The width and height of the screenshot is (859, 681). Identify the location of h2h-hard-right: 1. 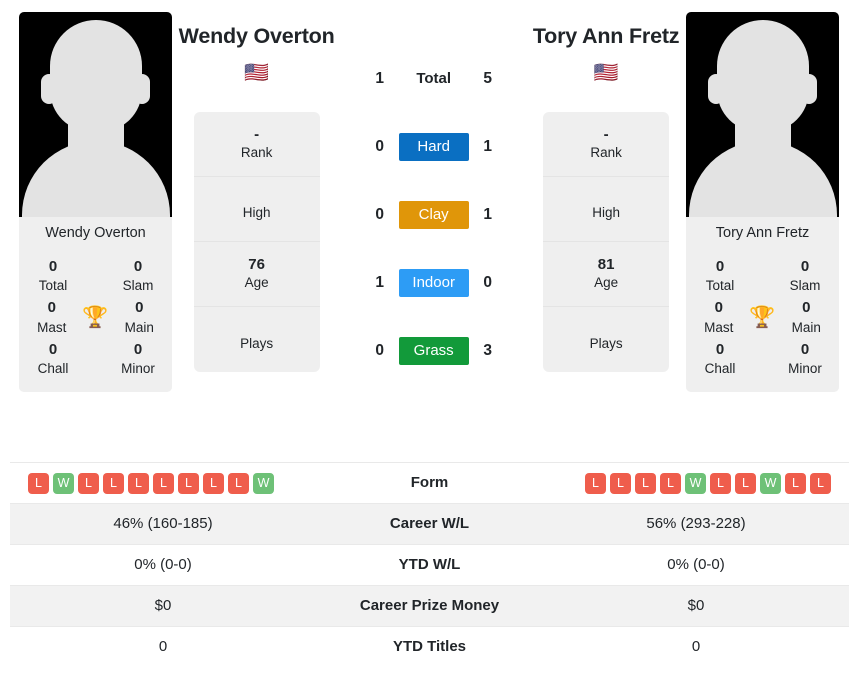
(487, 146).